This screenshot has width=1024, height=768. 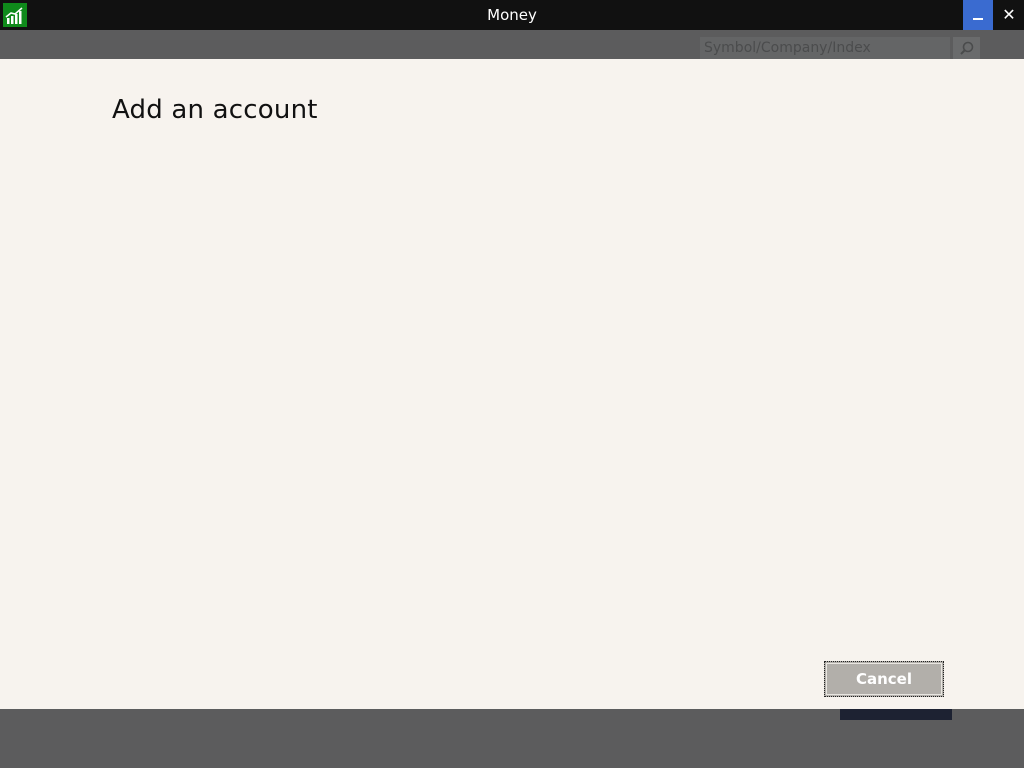 I want to click on title-bar: Money ✕, so click(x=512, y=15).